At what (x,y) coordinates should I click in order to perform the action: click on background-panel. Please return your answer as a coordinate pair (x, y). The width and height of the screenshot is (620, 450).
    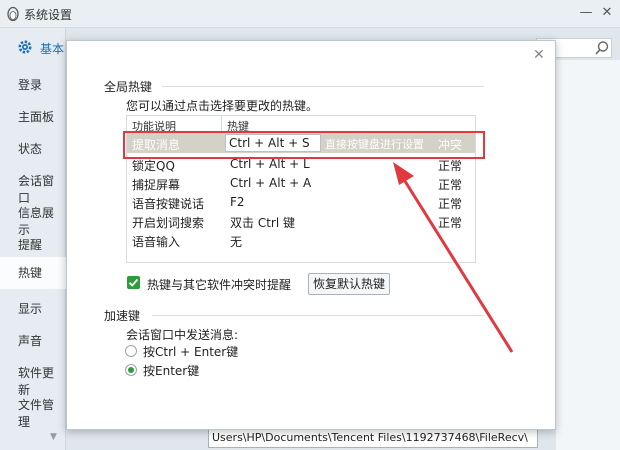
    Looking at the image, I should click on (588, 255).